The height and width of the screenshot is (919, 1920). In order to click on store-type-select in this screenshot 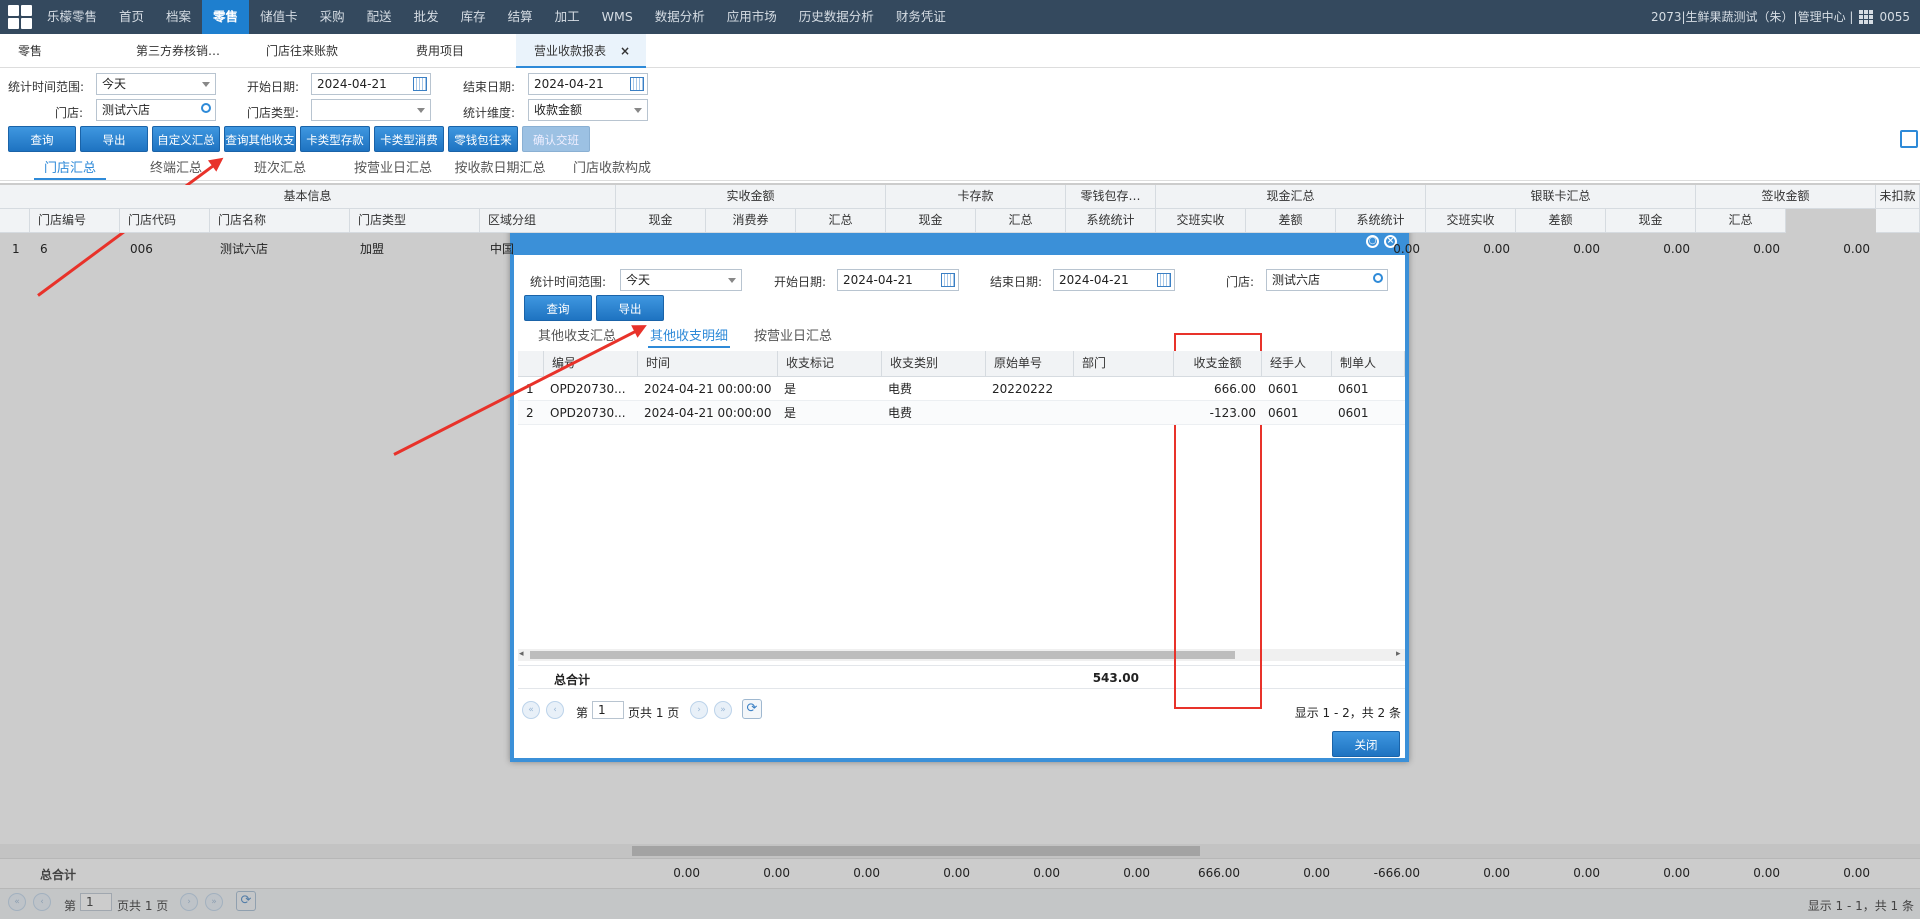, I will do `click(371, 110)`.